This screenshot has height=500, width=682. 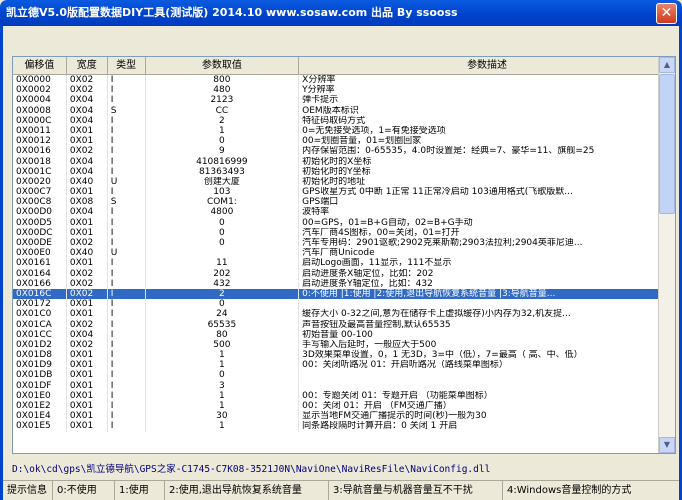 I want to click on cell-offset: 0X0004, so click(x=40, y=100).